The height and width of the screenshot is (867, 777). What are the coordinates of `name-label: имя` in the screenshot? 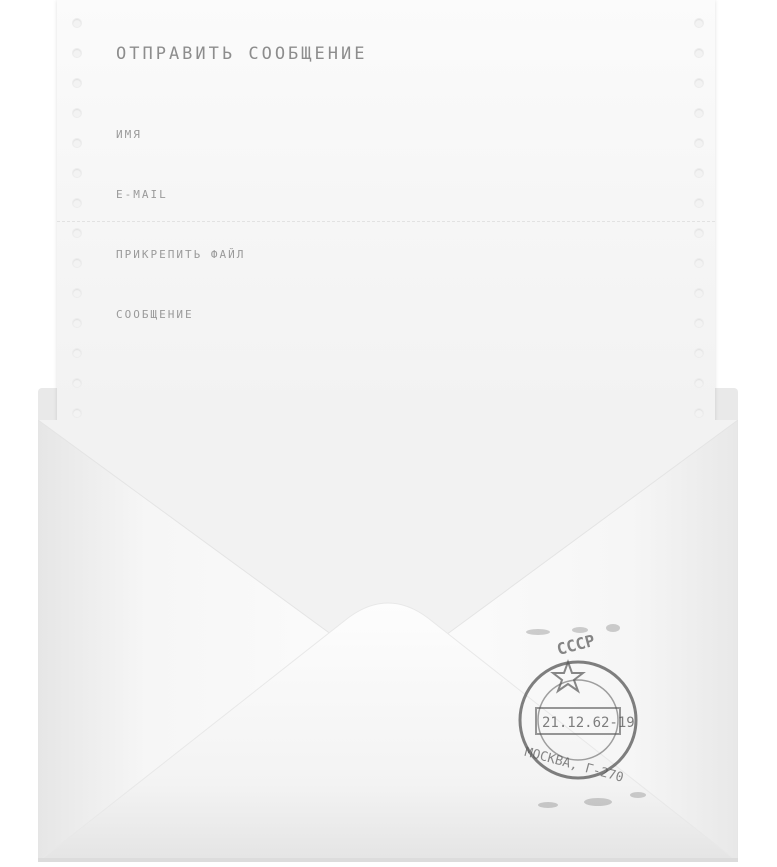 It's located at (129, 134).